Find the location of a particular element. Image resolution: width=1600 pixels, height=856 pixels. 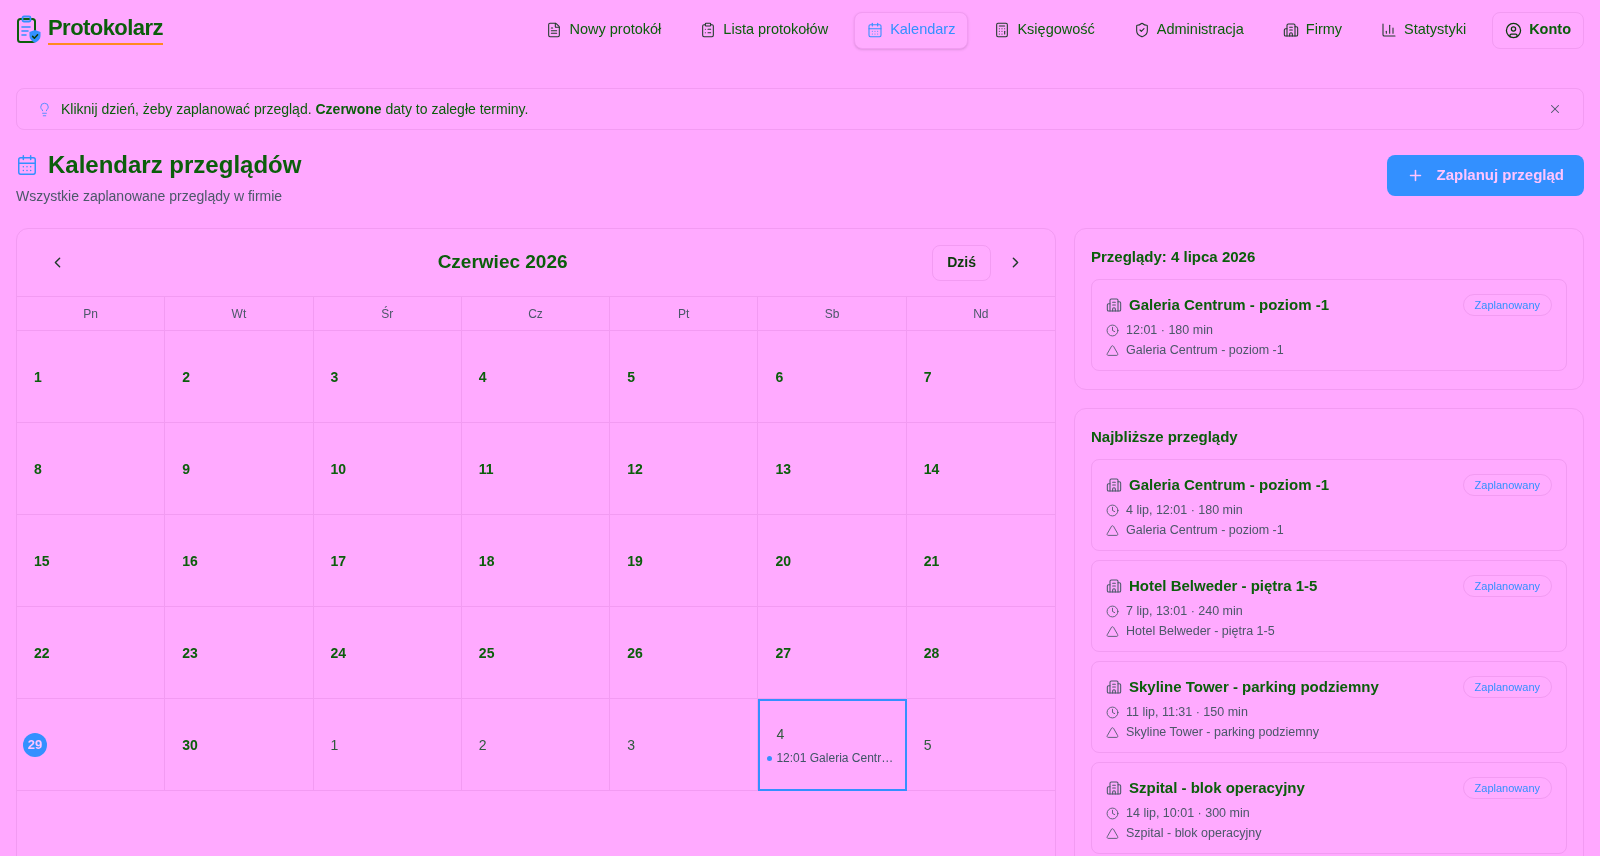

review-title: Hotel Belweder - piętra 1-5 is located at coordinates (1223, 586).